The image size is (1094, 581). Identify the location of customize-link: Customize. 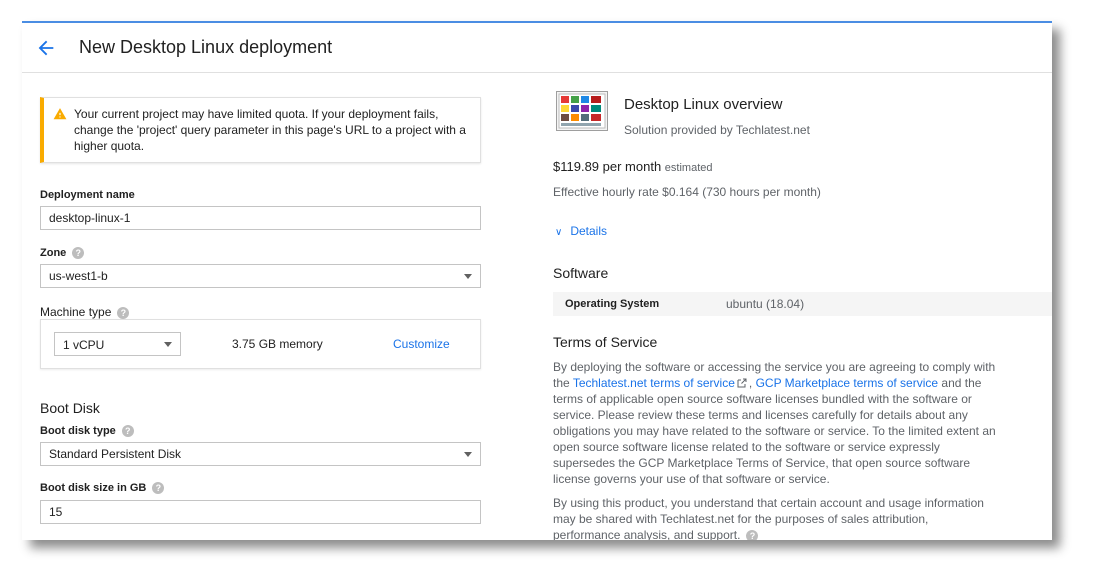
(421, 344).